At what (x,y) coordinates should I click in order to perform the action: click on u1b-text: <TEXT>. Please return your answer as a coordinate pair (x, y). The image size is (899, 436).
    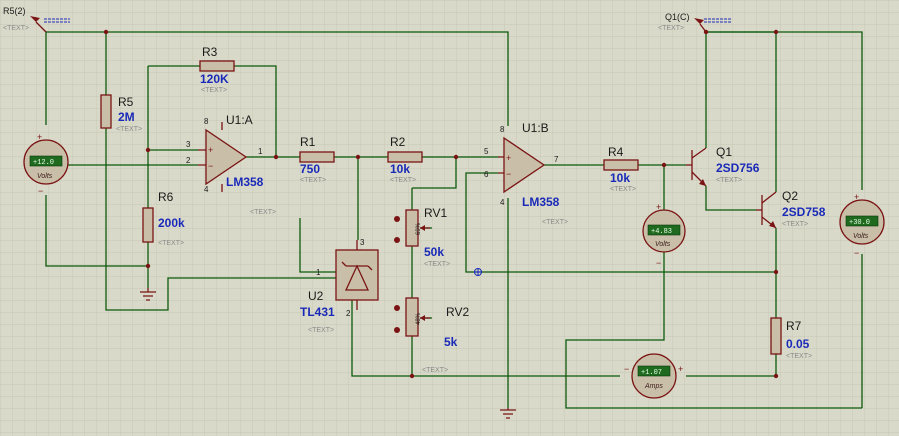
    Looking at the image, I should click on (555, 222).